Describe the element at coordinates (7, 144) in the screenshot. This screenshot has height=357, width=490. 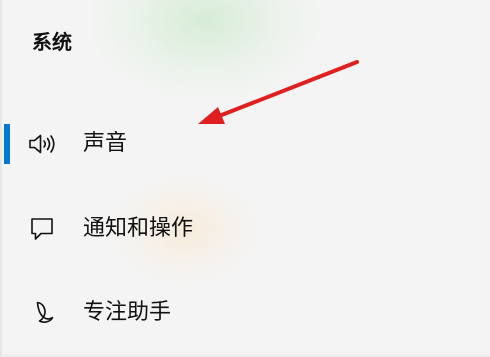
I see `selected-indicator` at that location.